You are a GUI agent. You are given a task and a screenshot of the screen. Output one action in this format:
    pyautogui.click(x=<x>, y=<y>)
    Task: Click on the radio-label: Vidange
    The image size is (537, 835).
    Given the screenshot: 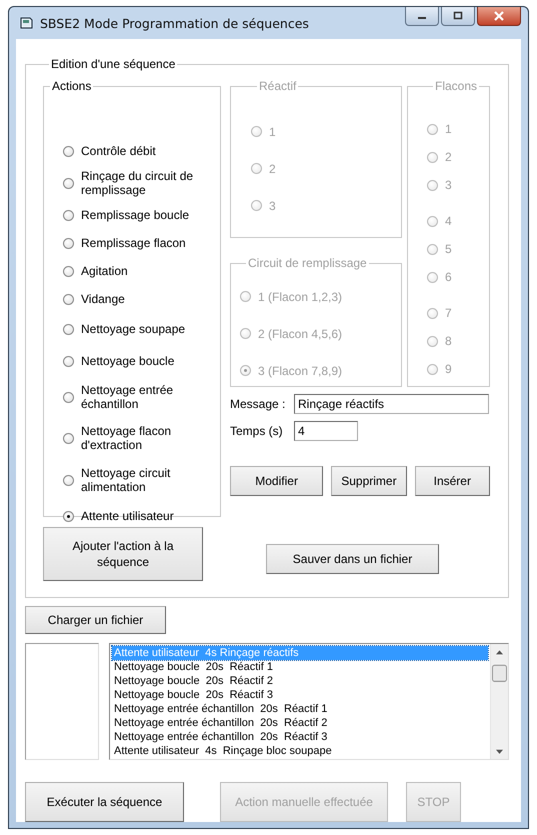 What is the action you would take?
    pyautogui.click(x=103, y=299)
    